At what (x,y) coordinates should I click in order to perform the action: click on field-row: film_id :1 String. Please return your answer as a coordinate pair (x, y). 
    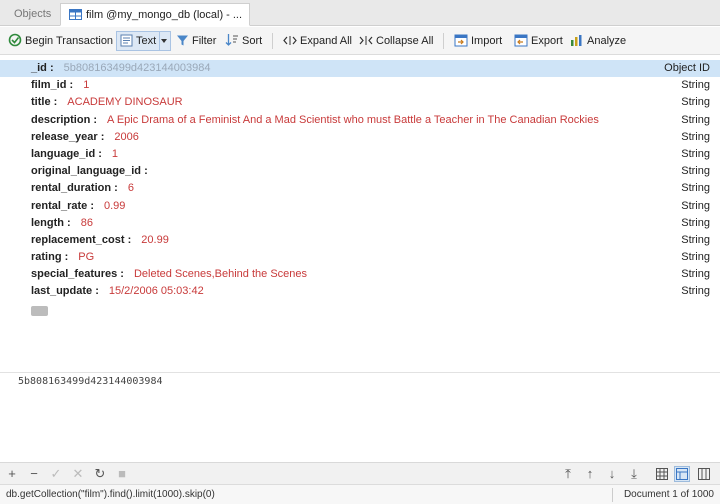
    Looking at the image, I should click on (360, 85).